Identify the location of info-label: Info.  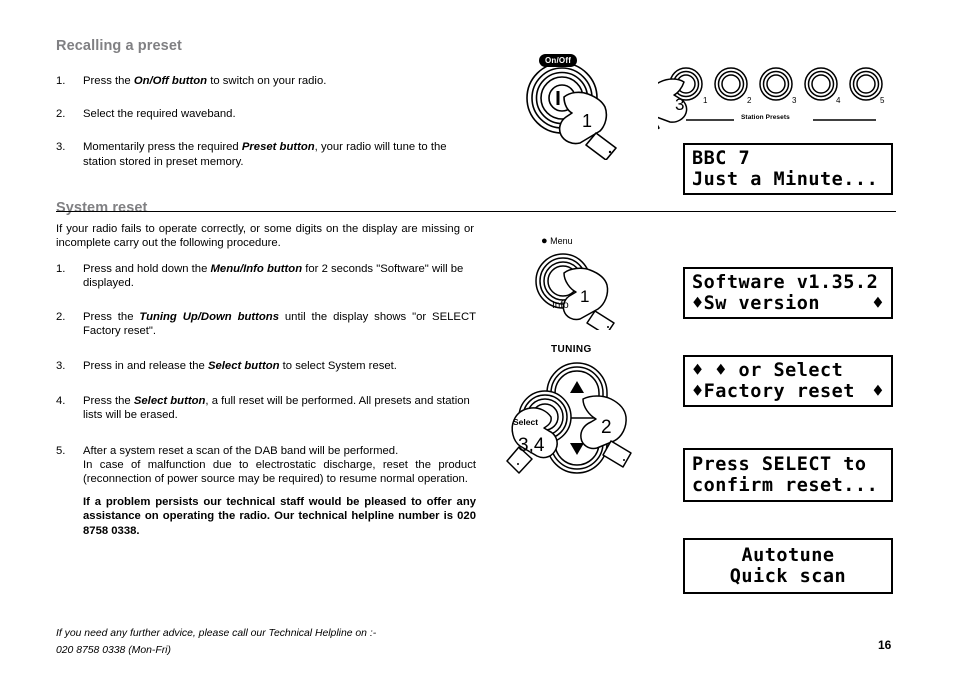
(560, 305).